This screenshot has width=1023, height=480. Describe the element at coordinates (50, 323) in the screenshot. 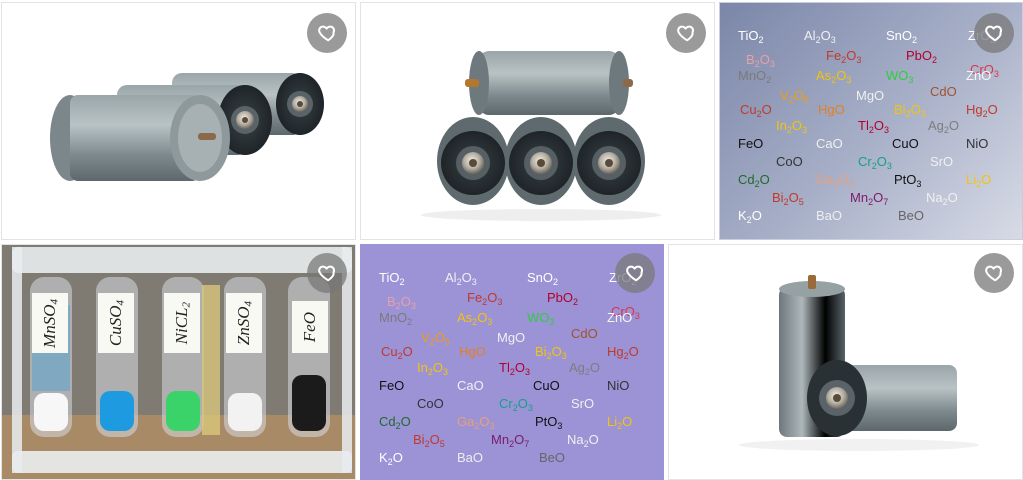

I see `tube-label-1: MnSO4` at that location.